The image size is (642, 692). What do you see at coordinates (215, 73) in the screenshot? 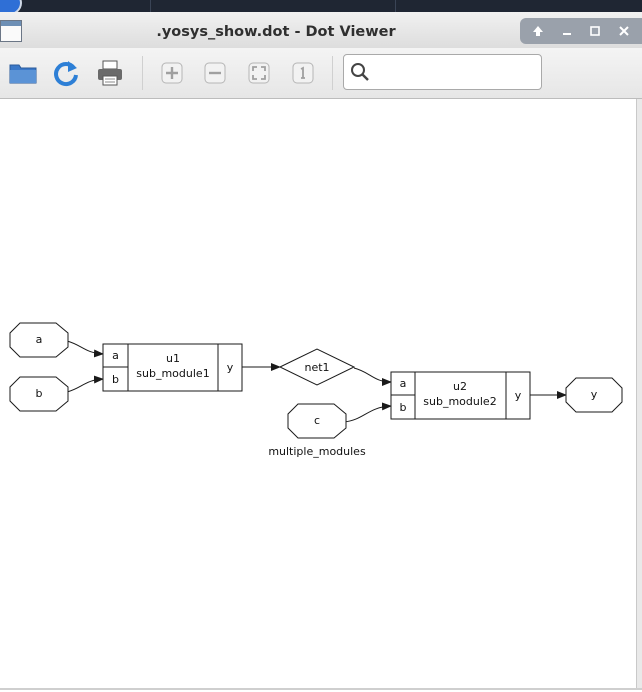
I see `zoom-out-icon` at bounding box center [215, 73].